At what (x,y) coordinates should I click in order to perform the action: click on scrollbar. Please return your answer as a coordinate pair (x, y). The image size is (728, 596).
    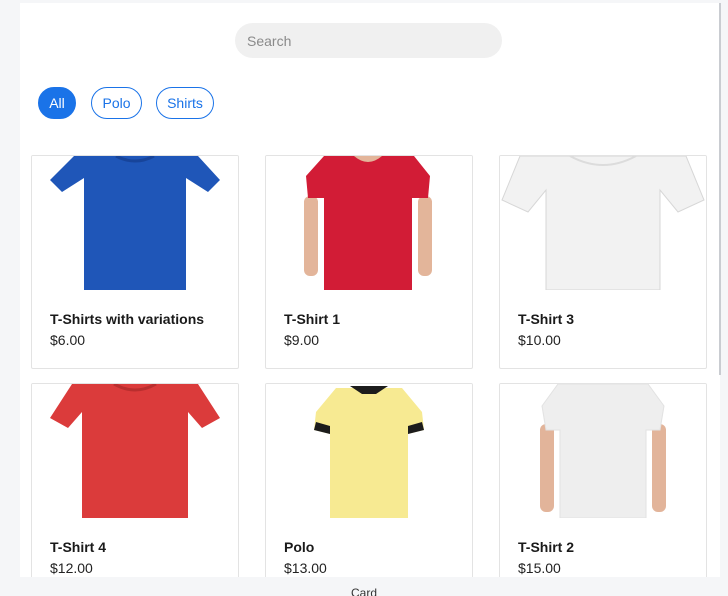
    Looking at the image, I should click on (720, 189).